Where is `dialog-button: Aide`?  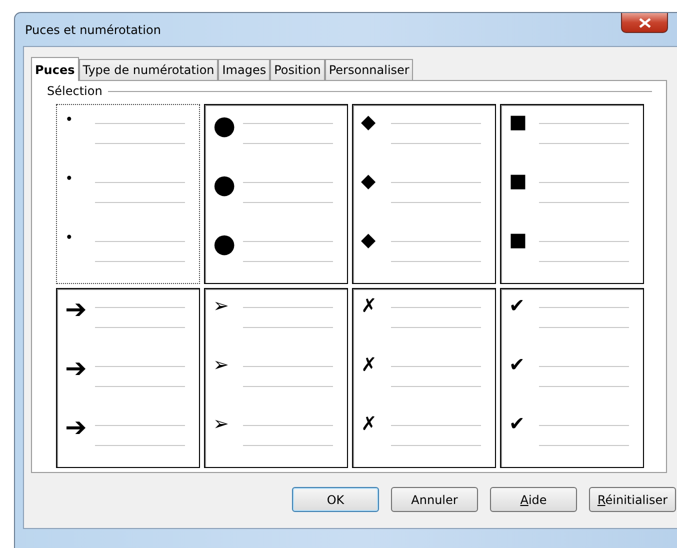
dialog-button: Aide is located at coordinates (533, 499).